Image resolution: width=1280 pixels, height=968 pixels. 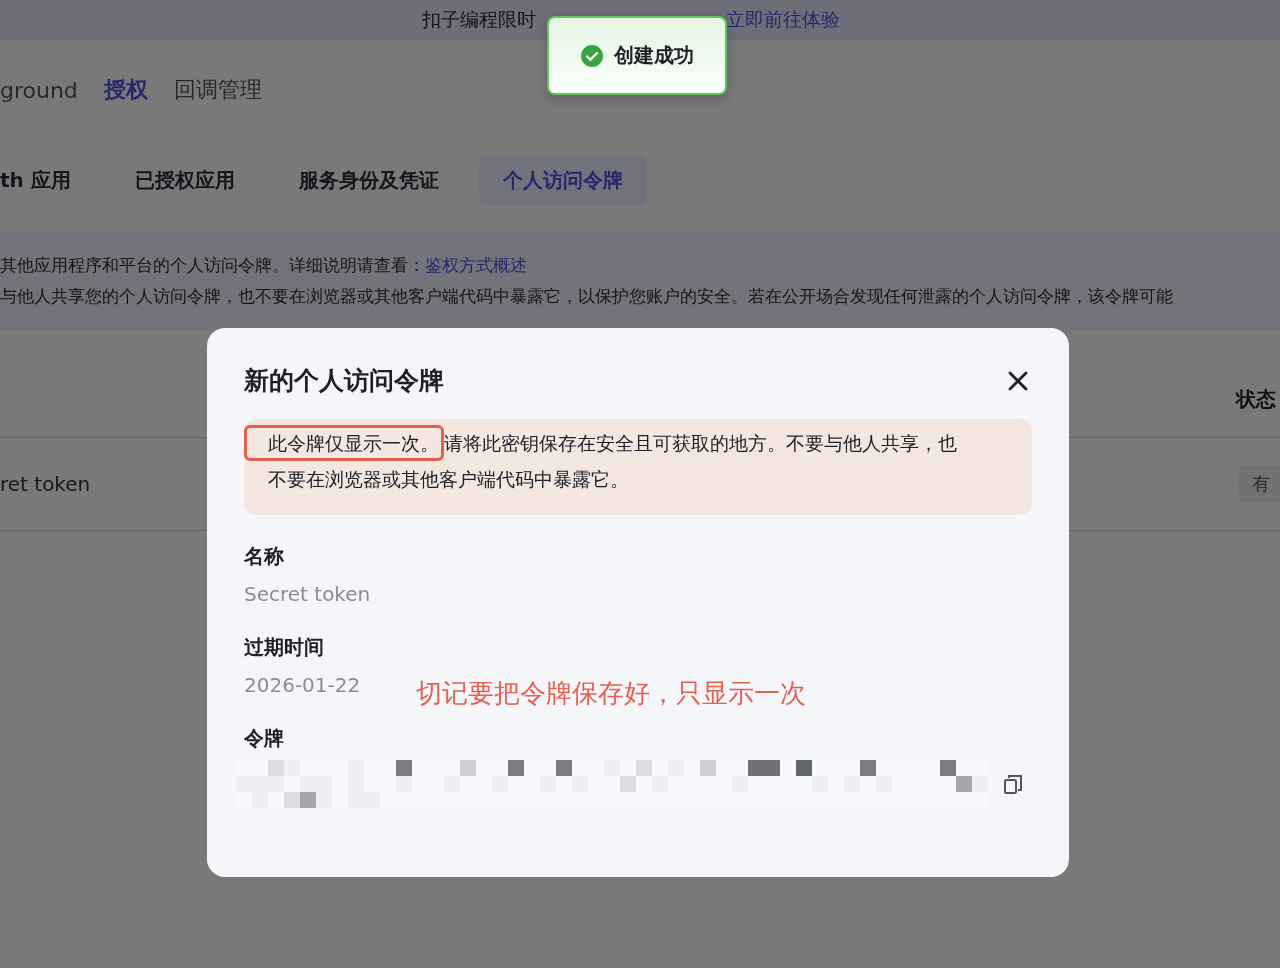 What do you see at coordinates (47, 180) in the screenshot?
I see `tab: th 应用` at bounding box center [47, 180].